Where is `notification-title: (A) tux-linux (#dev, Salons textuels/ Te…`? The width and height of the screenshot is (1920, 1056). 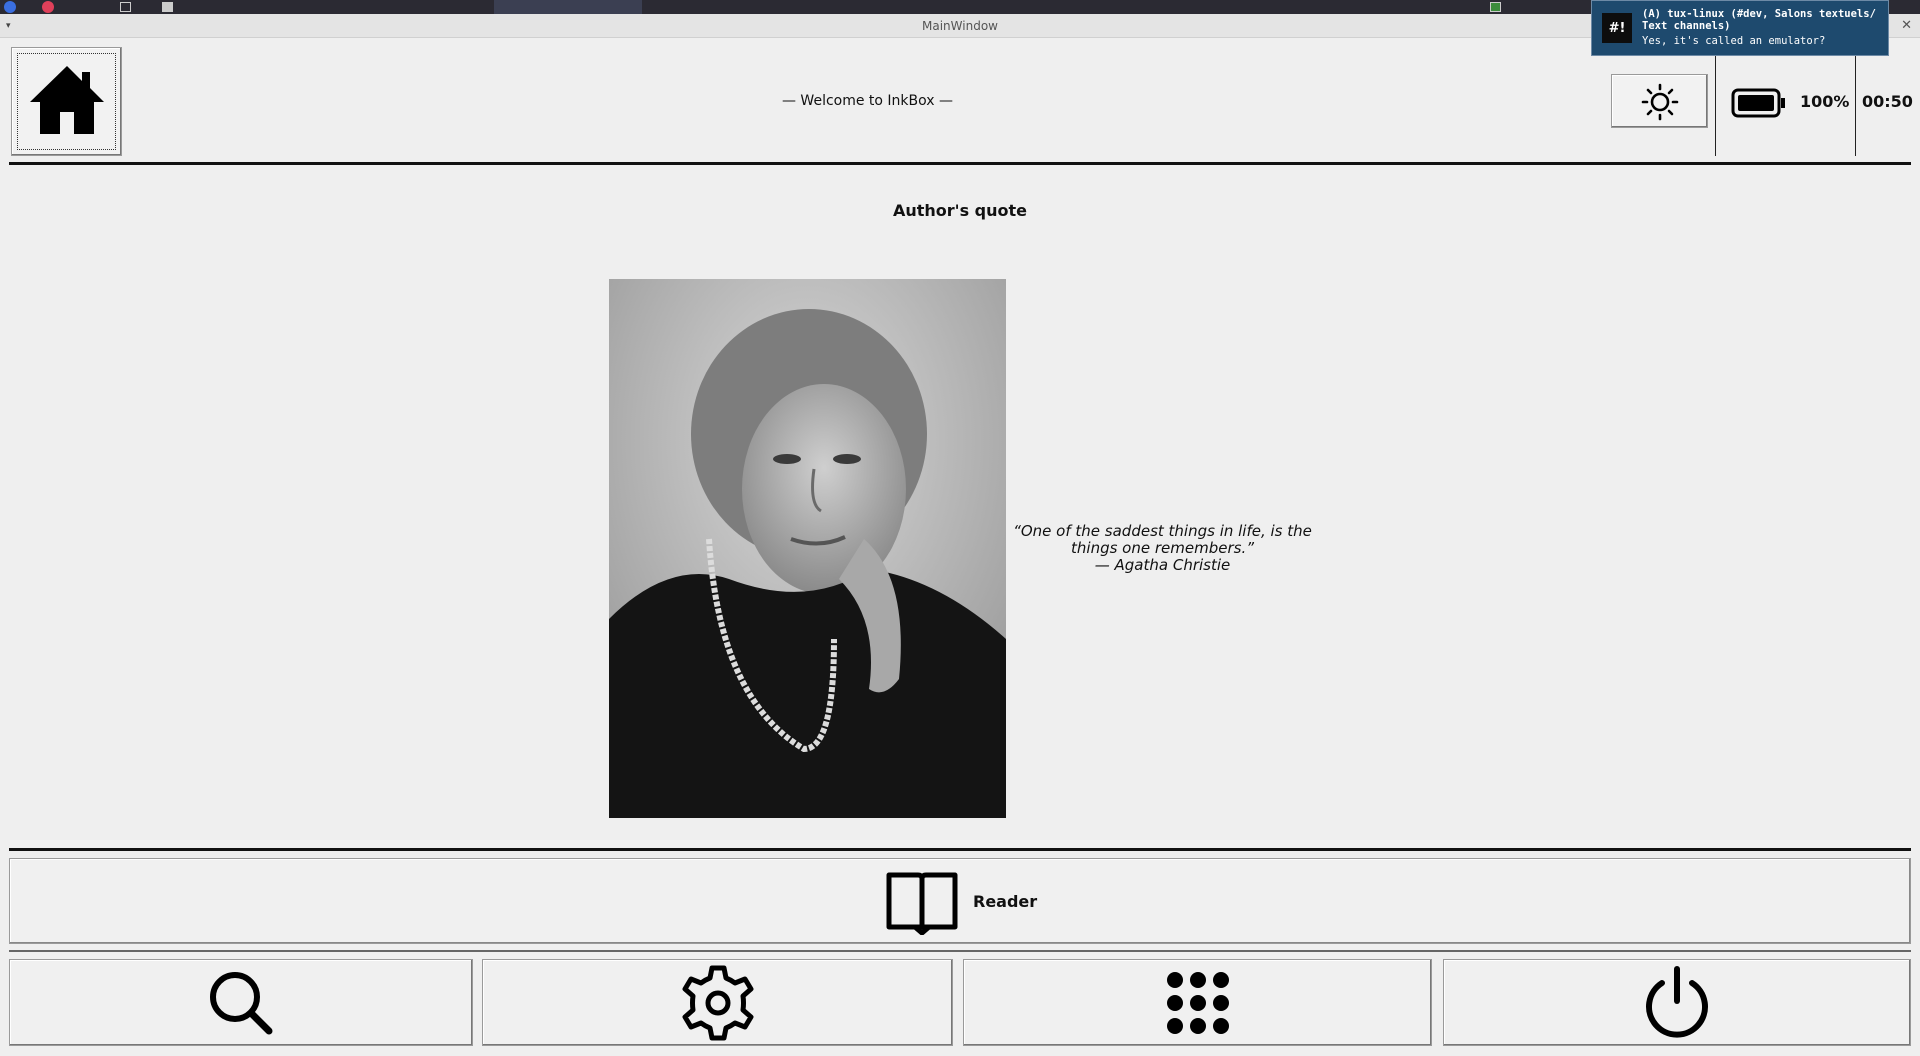 notification-title: (A) tux-linux (#dev, Salons textuels/ Te… is located at coordinates (1759, 20).